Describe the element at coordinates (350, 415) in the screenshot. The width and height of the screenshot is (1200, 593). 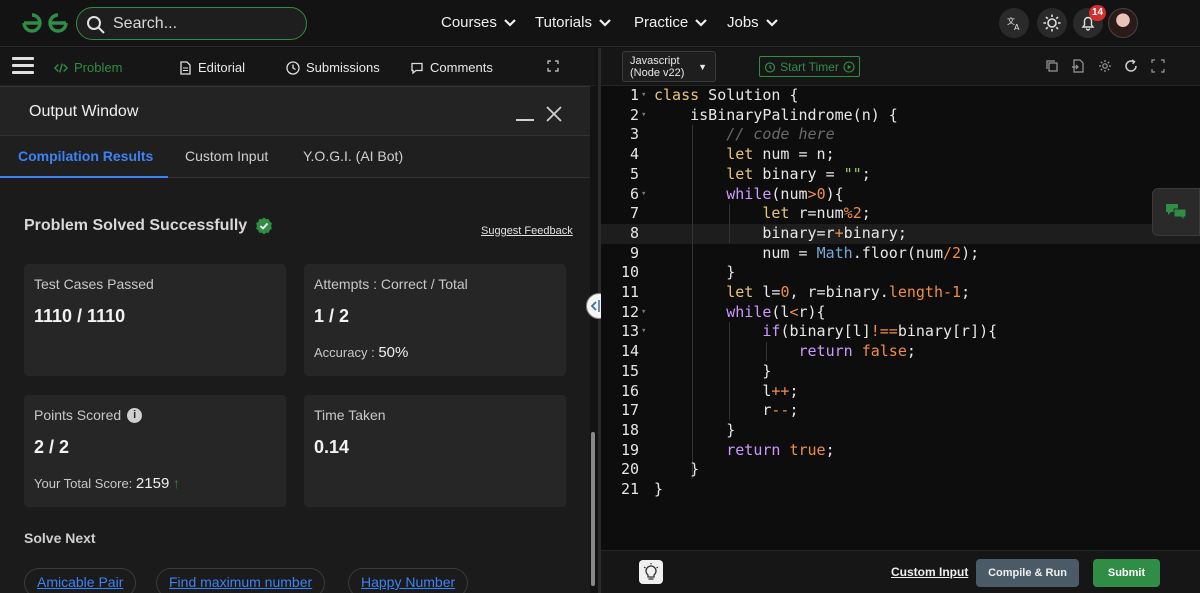
I see `time-label: Time Taken` at that location.